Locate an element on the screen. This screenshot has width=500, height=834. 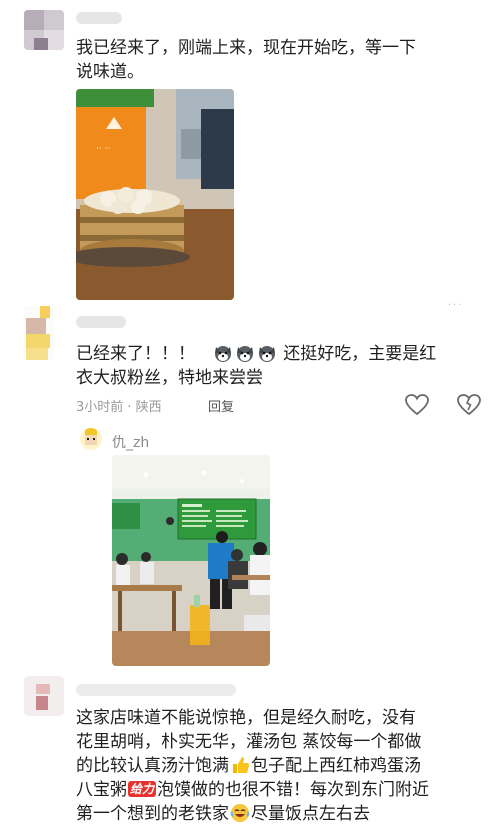
comment-photo-restaurant is located at coordinates (191, 560).